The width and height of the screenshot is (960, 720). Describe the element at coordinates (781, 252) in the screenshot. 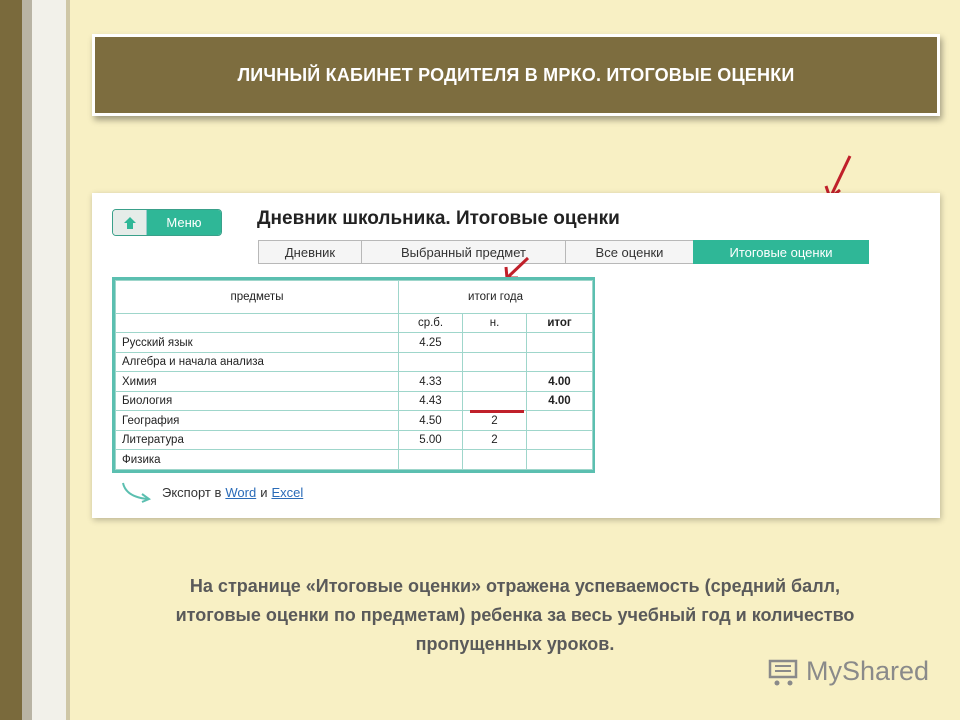

I see `tab-final-grades: Итоговые оценки` at that location.